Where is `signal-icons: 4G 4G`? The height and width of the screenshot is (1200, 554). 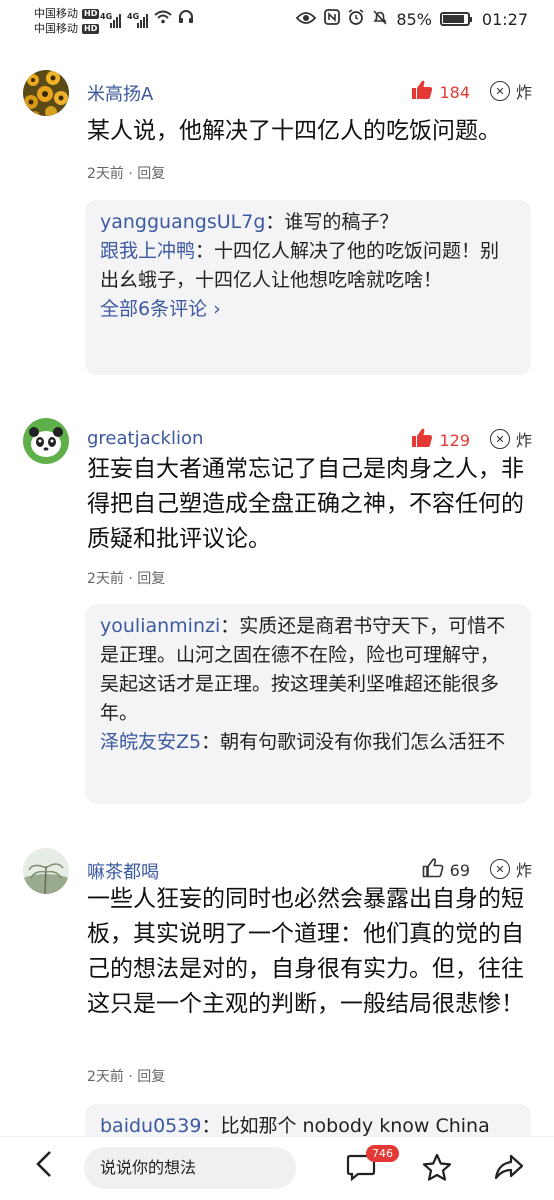
signal-icons: 4G 4G is located at coordinates (147, 19).